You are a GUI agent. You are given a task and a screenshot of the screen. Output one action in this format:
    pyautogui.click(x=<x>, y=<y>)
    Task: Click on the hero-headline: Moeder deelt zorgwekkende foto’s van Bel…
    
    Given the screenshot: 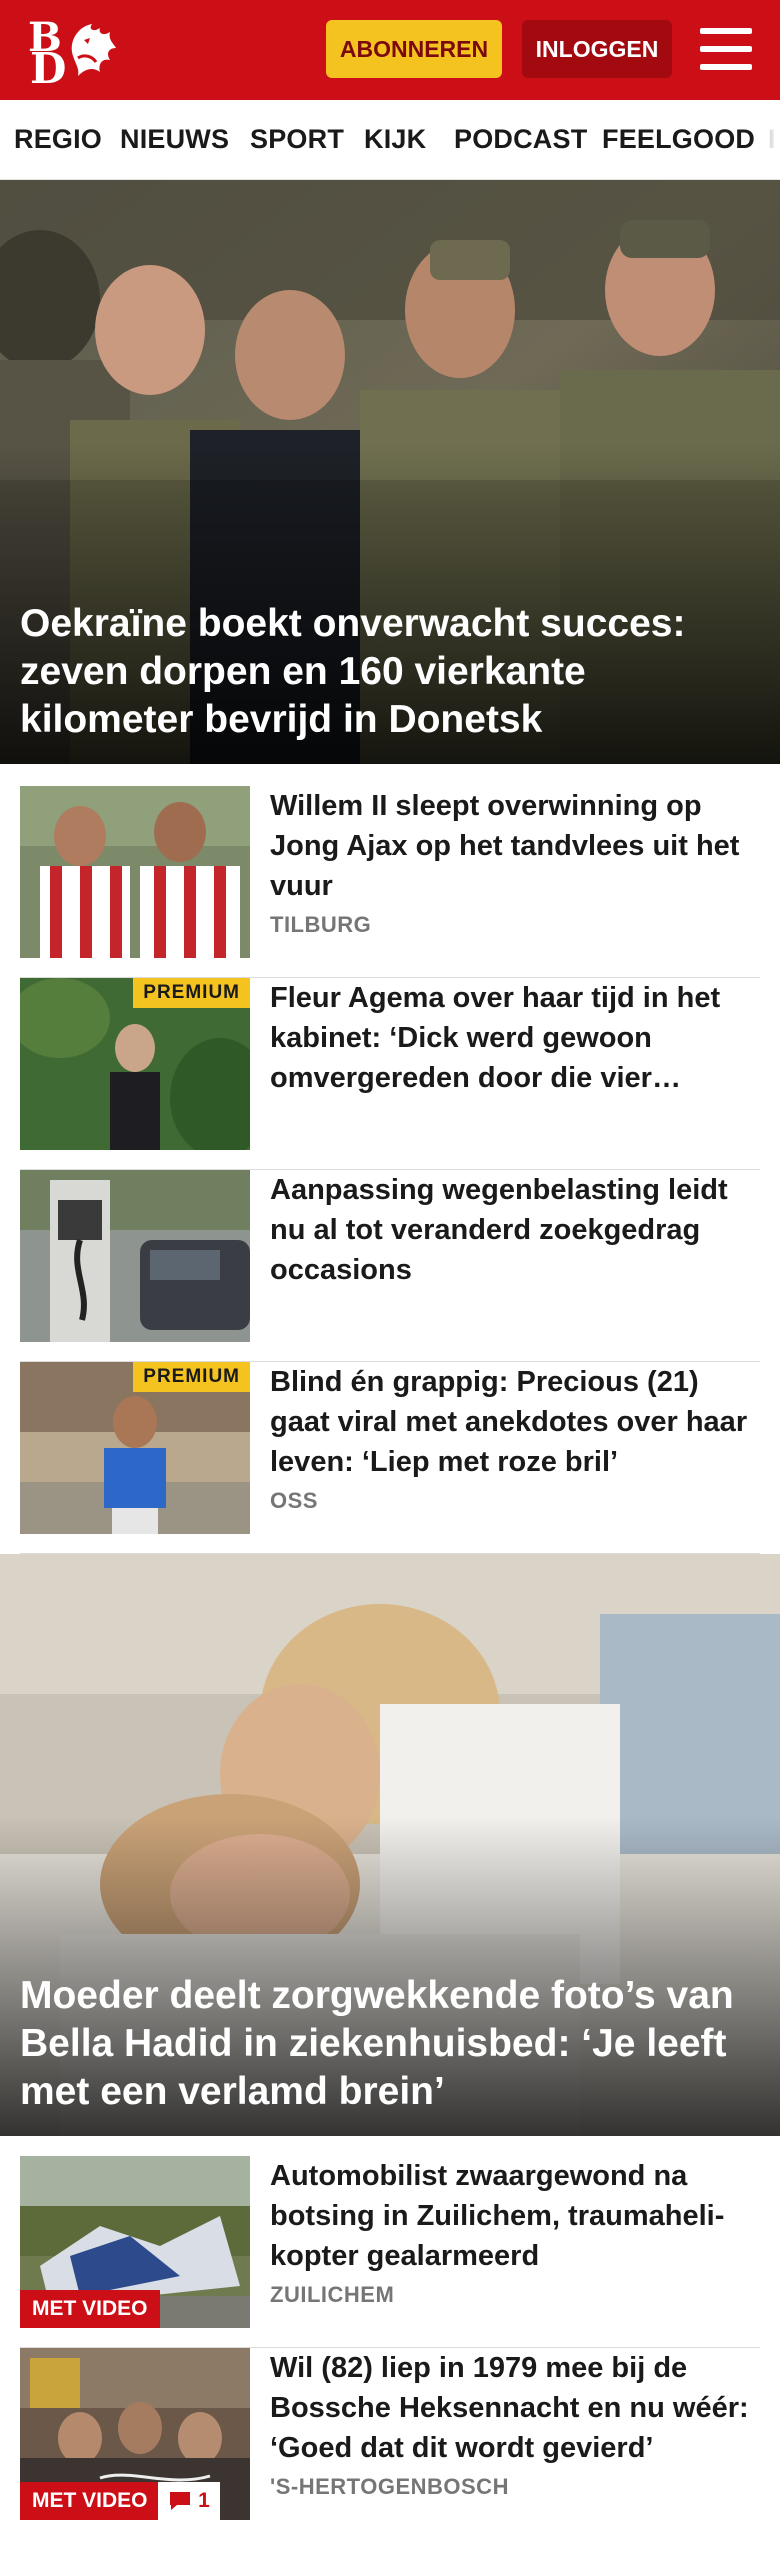 What is the action you would take?
    pyautogui.click(x=385, y=2044)
    